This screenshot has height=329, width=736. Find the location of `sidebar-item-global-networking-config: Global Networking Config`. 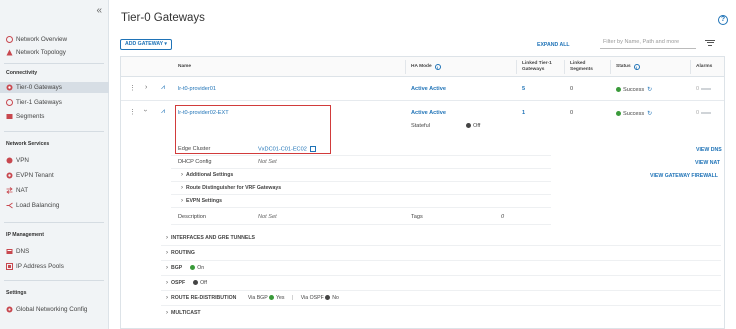

sidebar-item-global-networking-config: Global Networking Config is located at coordinates (46, 309).